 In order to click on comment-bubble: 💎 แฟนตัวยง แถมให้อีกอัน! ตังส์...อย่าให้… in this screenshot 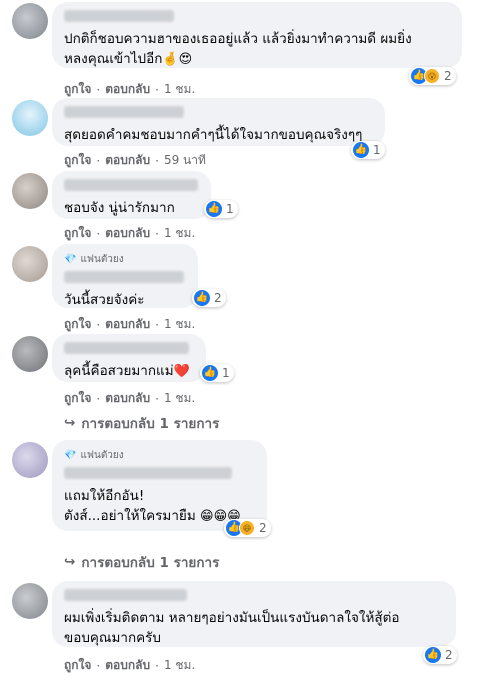, I will do `click(159, 485)`.